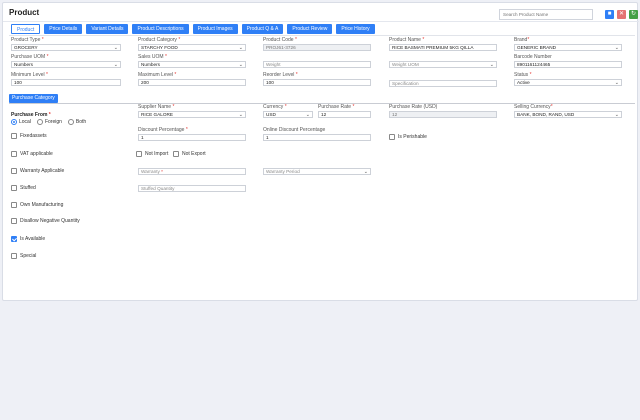 This screenshot has width=640, height=420. I want to click on brand-field: Brand* GENERIC BRAND ⌄, so click(568, 44).